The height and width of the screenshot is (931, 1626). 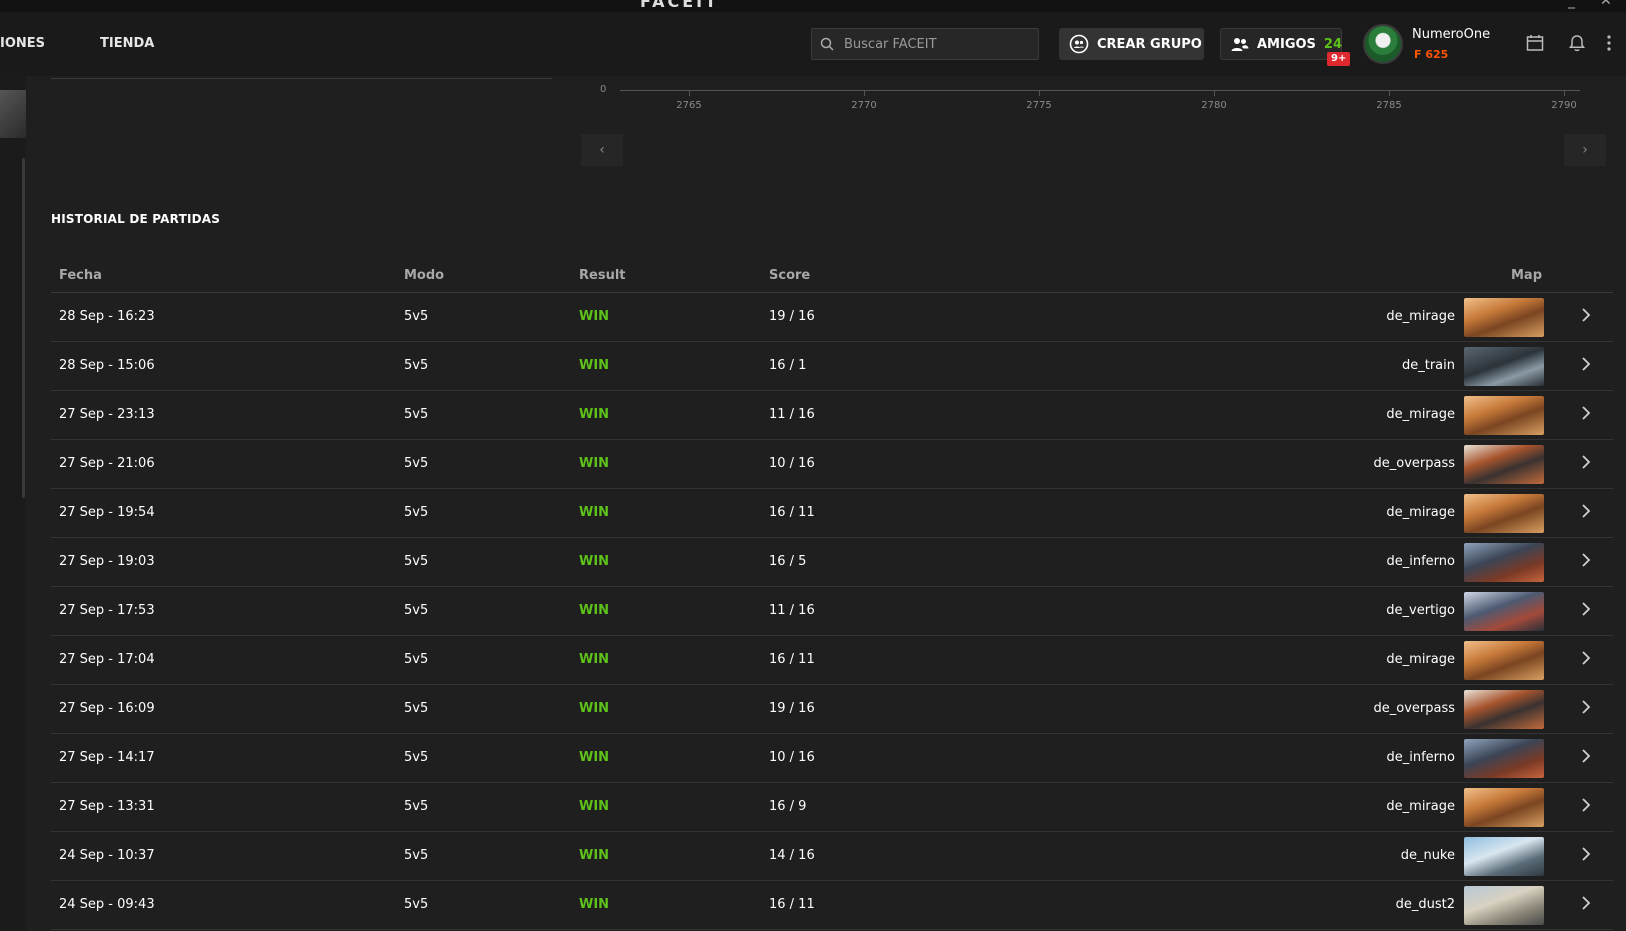 I want to click on nav-item-shop: TIENDA, so click(x=127, y=43).